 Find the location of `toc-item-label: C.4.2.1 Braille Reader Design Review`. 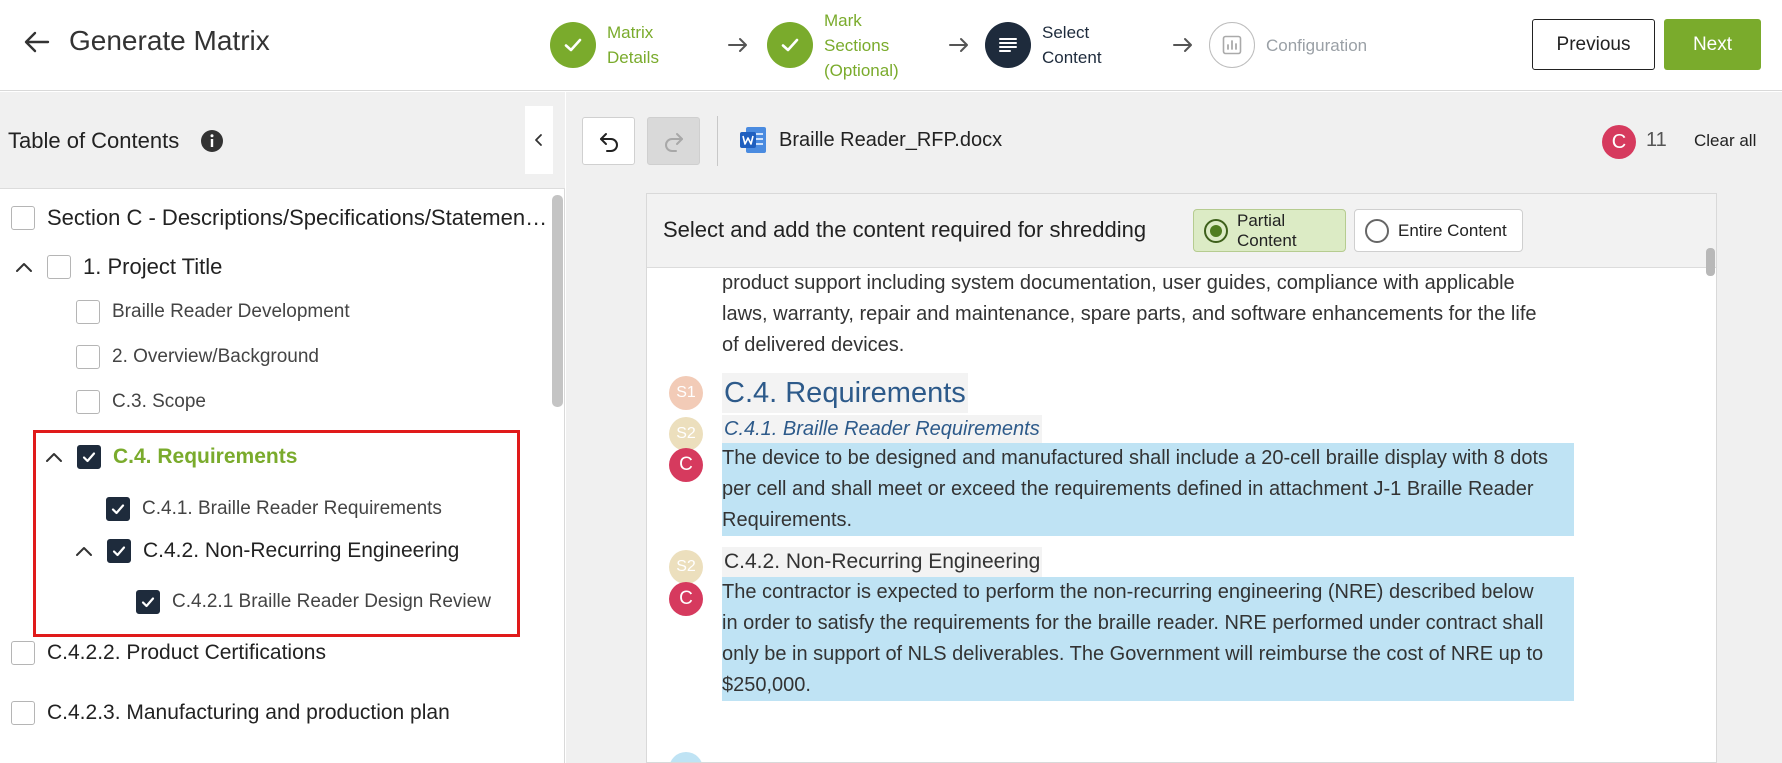

toc-item-label: C.4.2.1 Braille Reader Design Review is located at coordinates (331, 601).